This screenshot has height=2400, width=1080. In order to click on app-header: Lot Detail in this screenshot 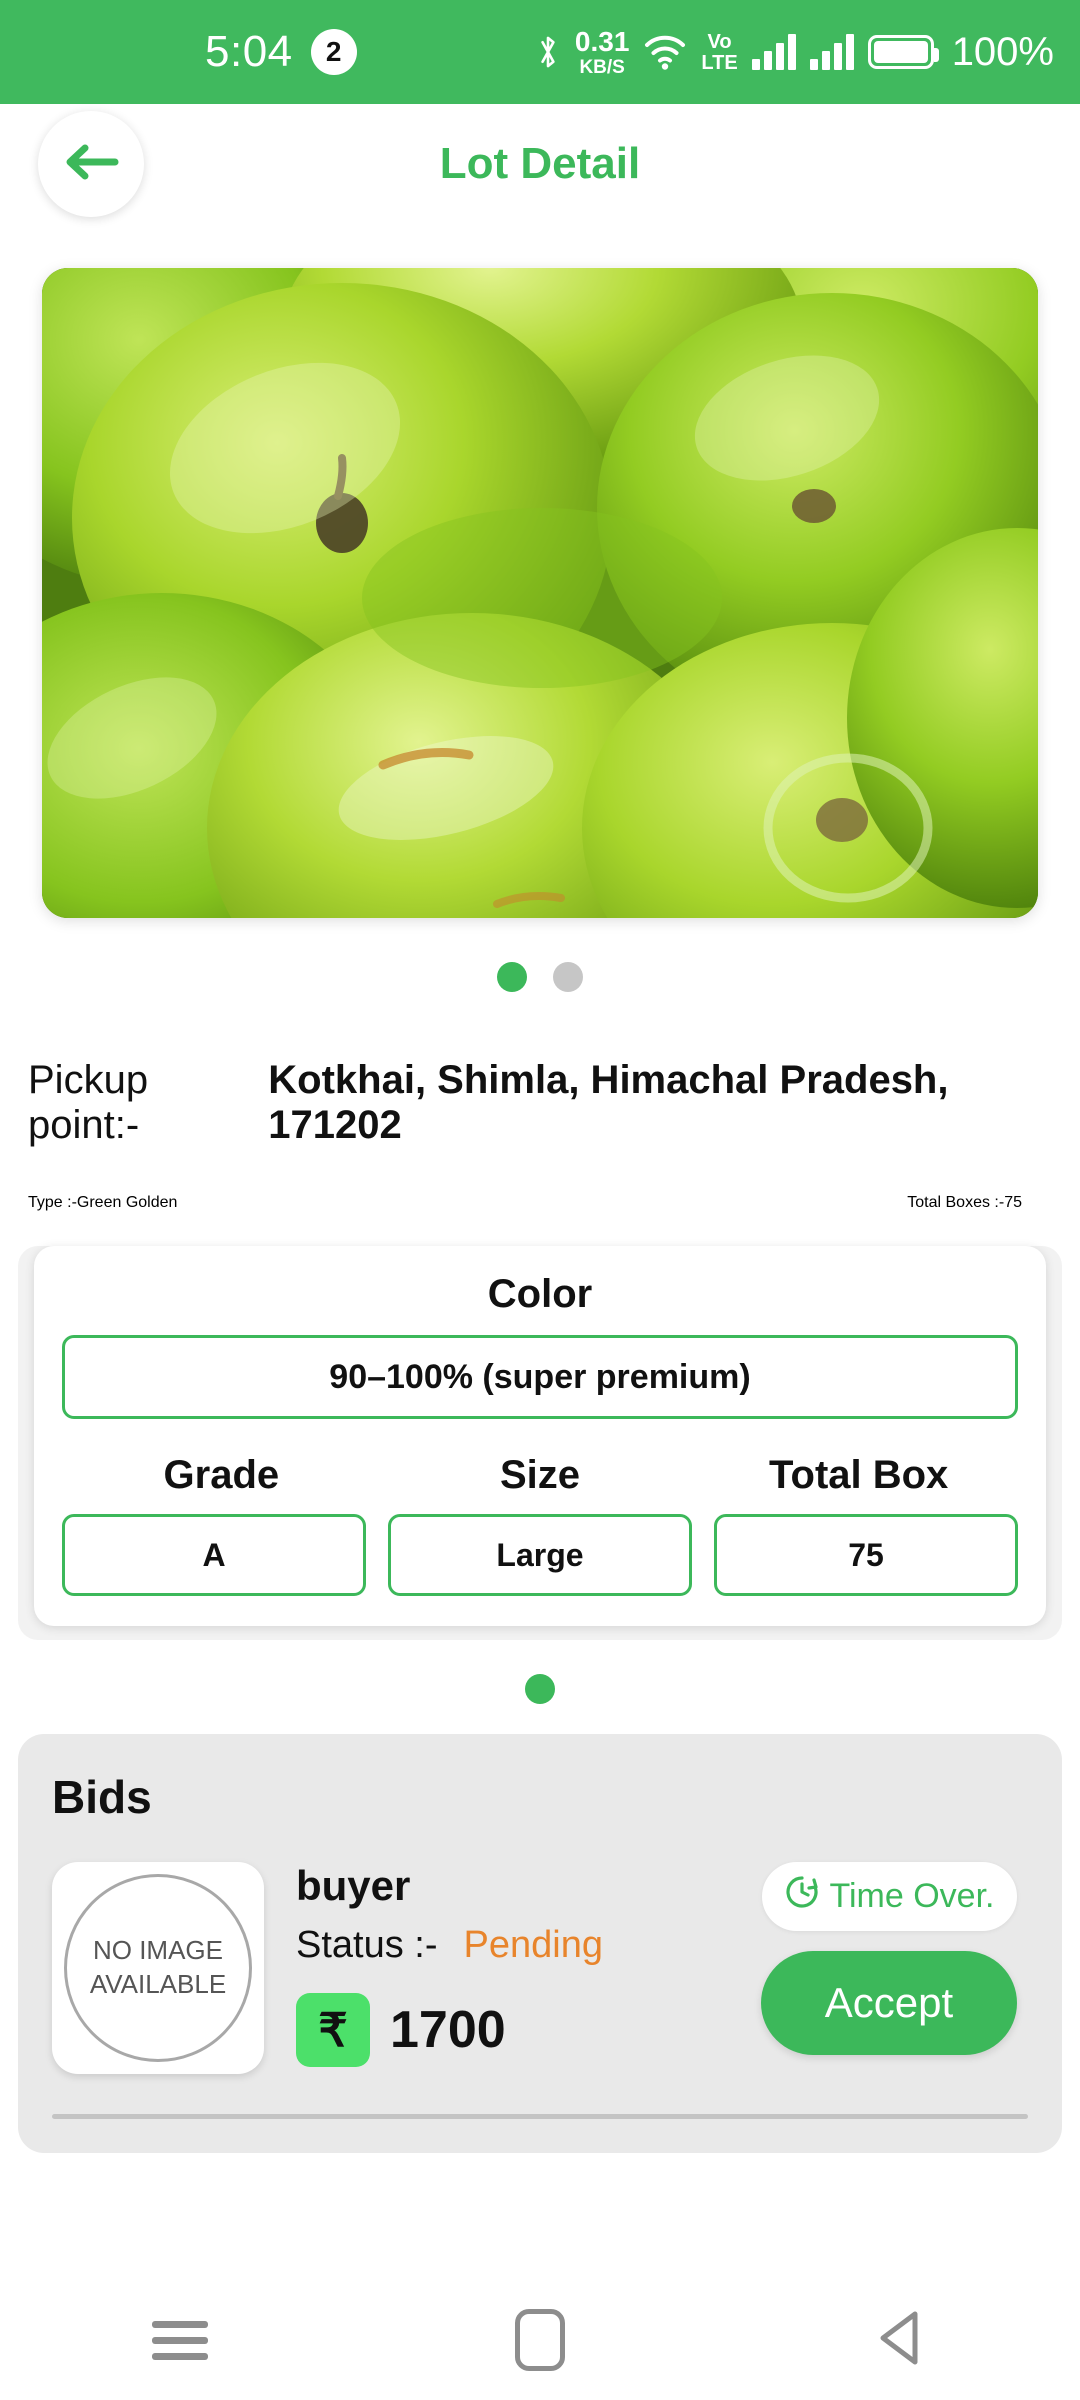, I will do `click(540, 164)`.